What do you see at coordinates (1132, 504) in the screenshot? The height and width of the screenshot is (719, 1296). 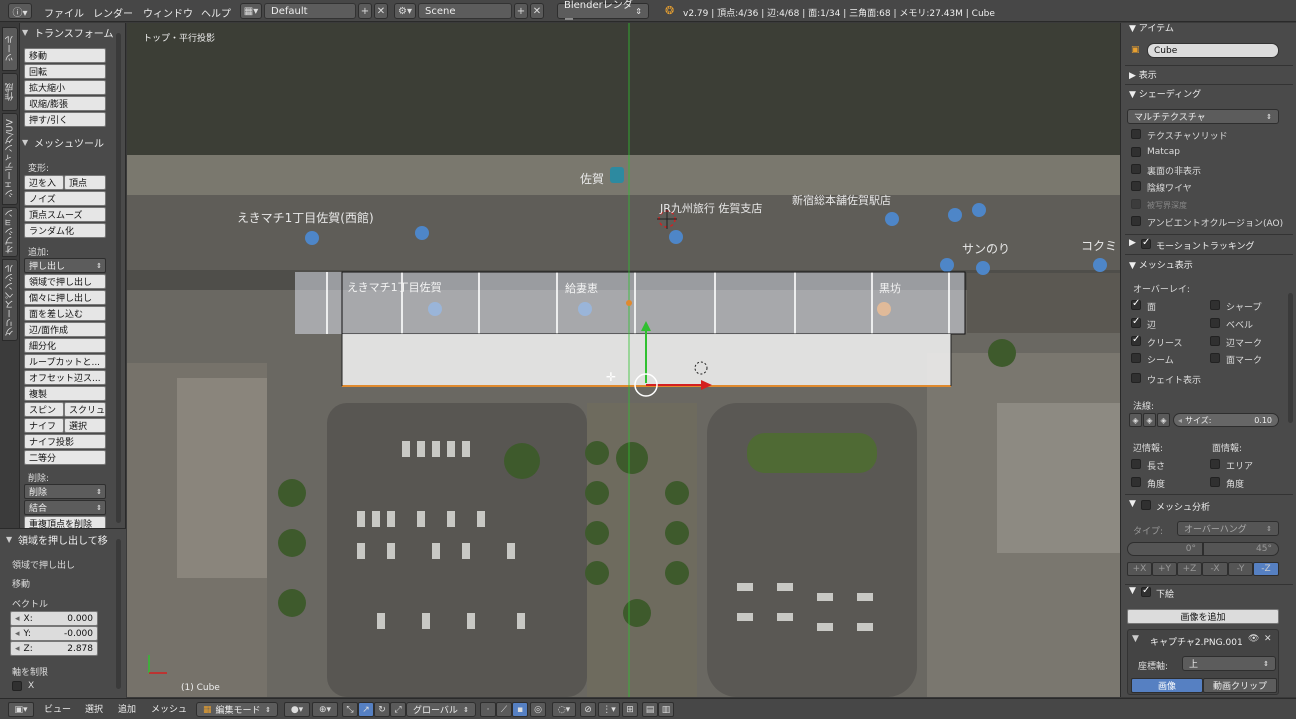 I see `mesh-analysis-header: ▼` at bounding box center [1132, 504].